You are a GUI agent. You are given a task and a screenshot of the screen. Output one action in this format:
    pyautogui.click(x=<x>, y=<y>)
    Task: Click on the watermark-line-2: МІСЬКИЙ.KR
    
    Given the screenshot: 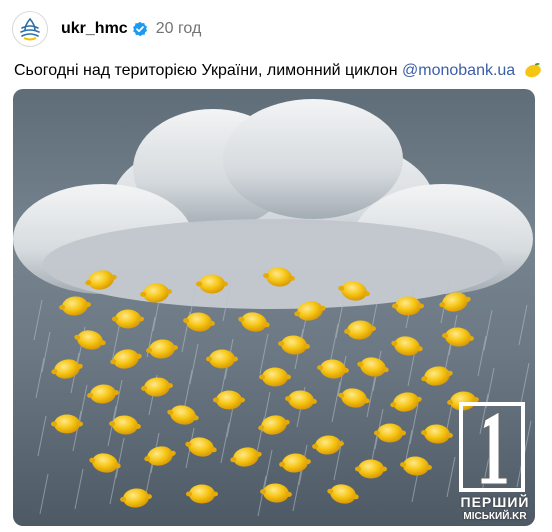 What is the action you would take?
    pyautogui.click(x=495, y=516)
    